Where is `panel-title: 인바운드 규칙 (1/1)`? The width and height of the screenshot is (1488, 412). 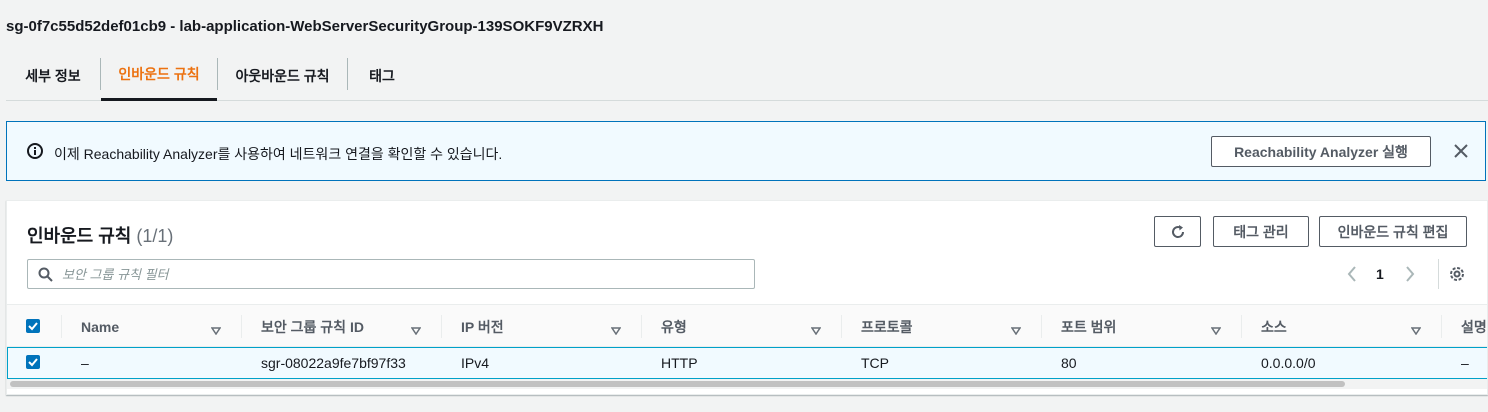
panel-title: 인바운드 규칙 (1/1) is located at coordinates (100, 235).